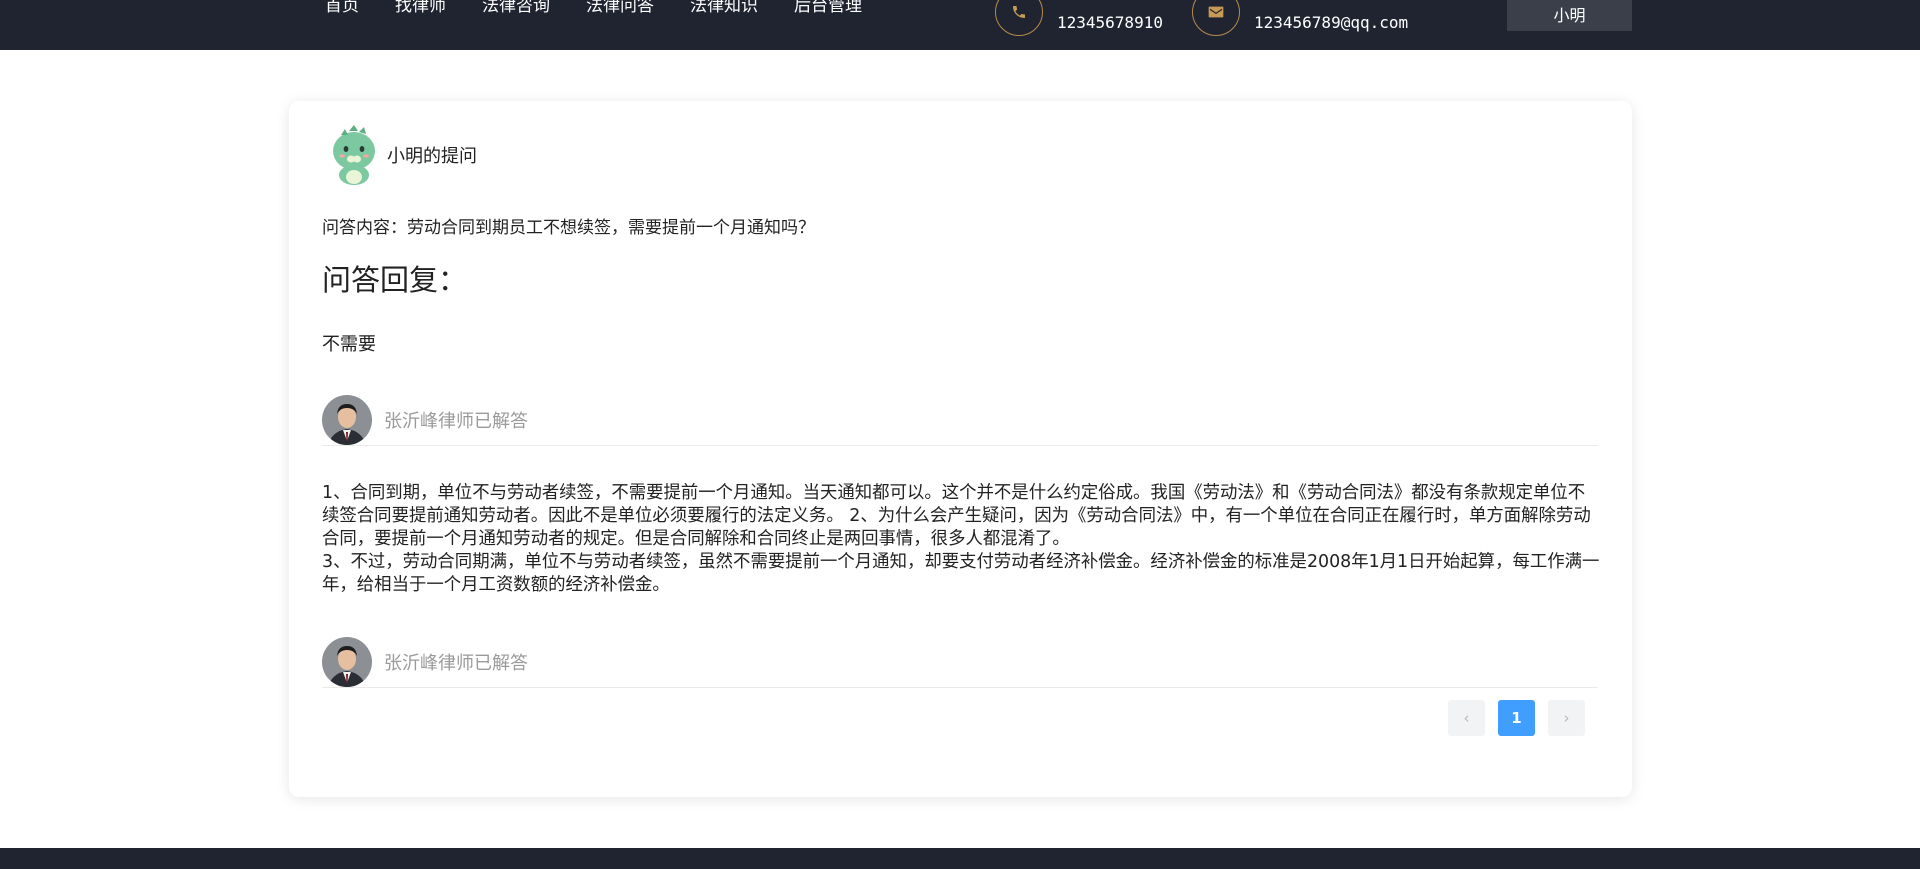 This screenshot has height=869, width=1920. Describe the element at coordinates (1019, 18) in the screenshot. I see `phone-icon` at that location.